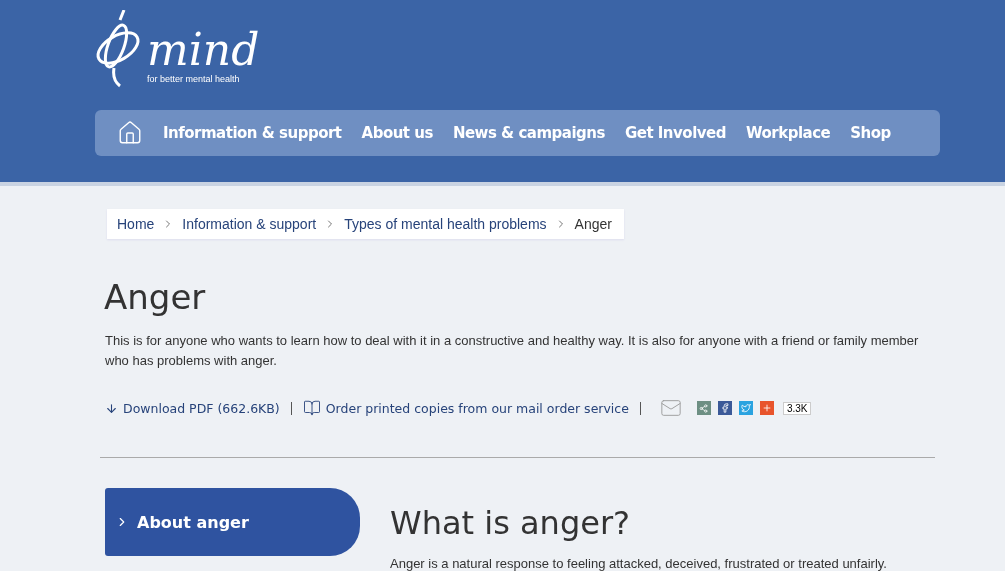 The image size is (1005, 571). Describe the element at coordinates (194, 79) in the screenshot. I see `logo-tagline: for better mental health` at that location.